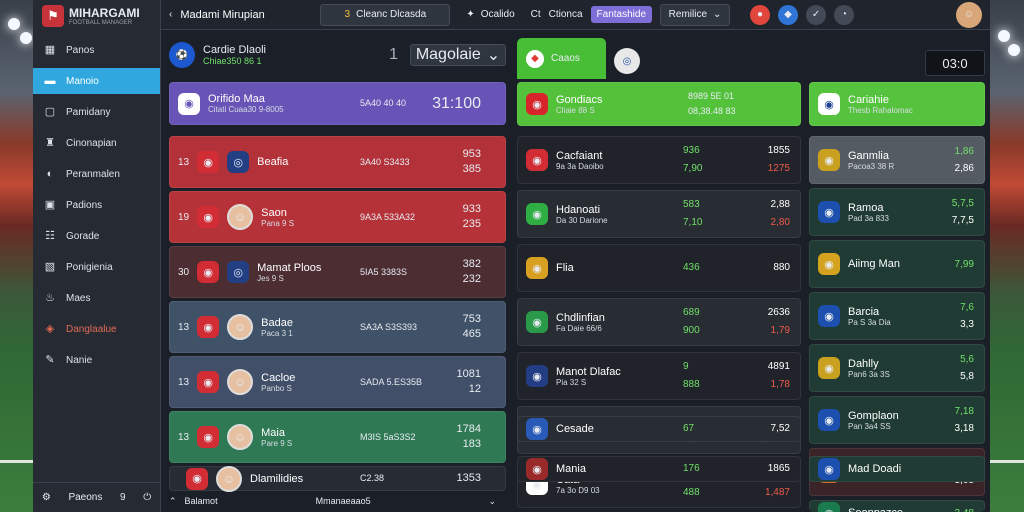 The width and height of the screenshot is (1024, 512). What do you see at coordinates (278, 377) in the screenshot?
I see `row-title: Cacloe` at bounding box center [278, 377].